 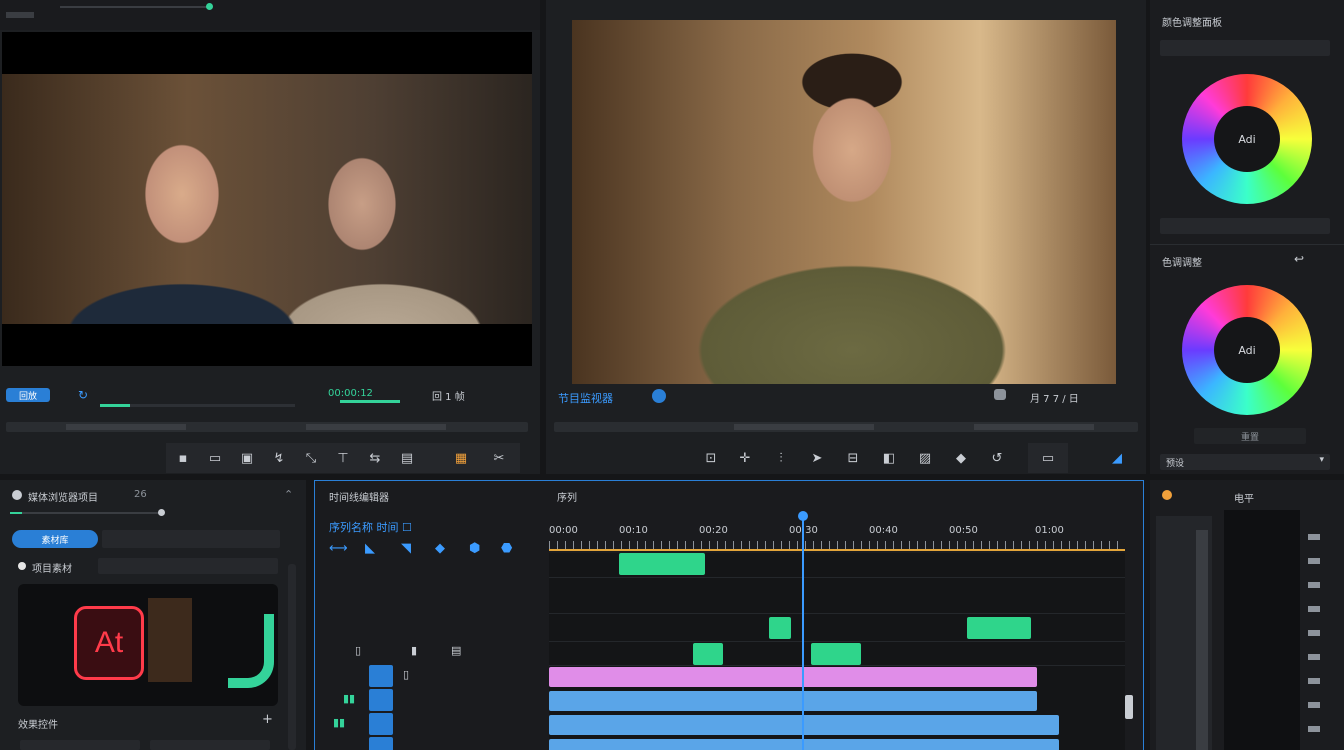 What do you see at coordinates (659, 396) in the screenshot?
I see `program-sync-icon` at bounding box center [659, 396].